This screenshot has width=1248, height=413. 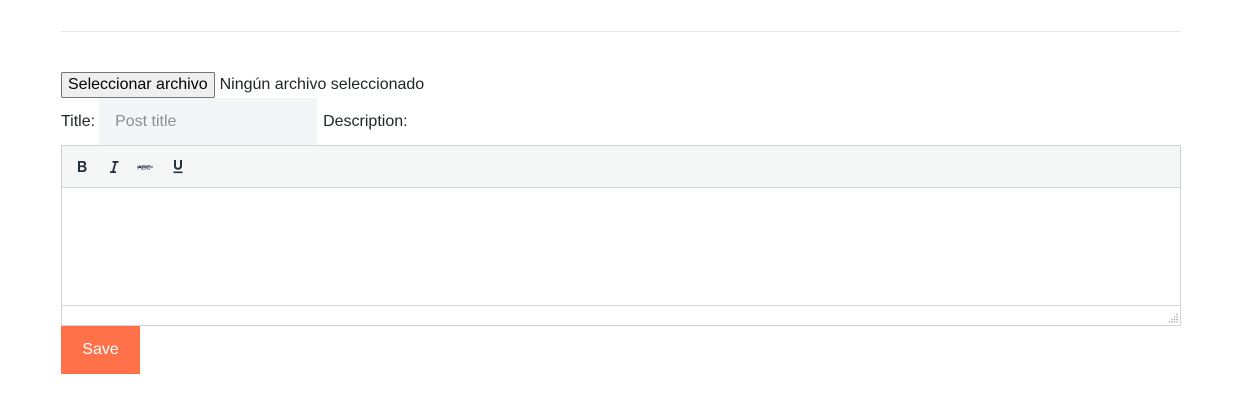 I want to click on svg-text: ABC, so click(x=145, y=167).